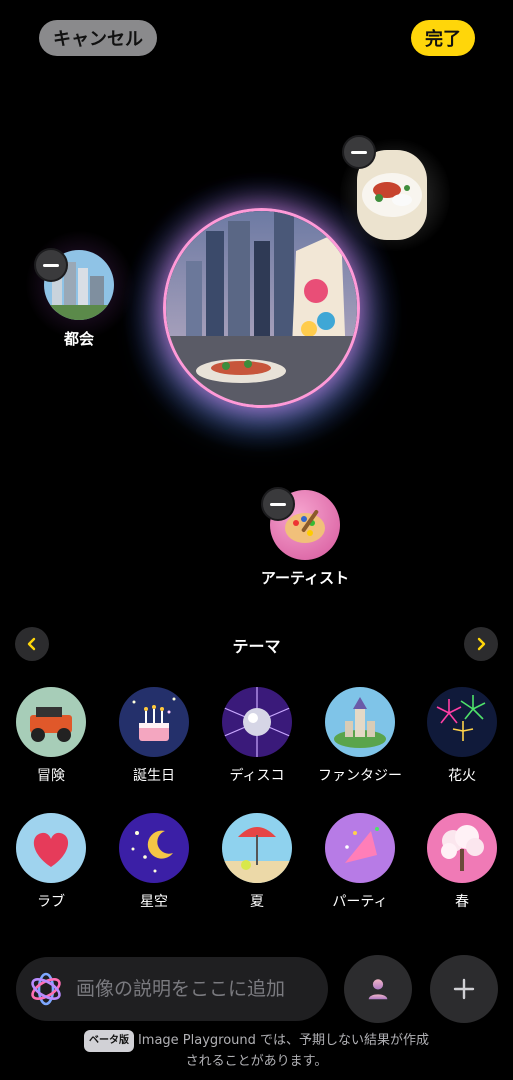 The height and width of the screenshot is (1080, 513). Describe the element at coordinates (154, 848) in the screenshot. I see `moon-stars-icon` at that location.